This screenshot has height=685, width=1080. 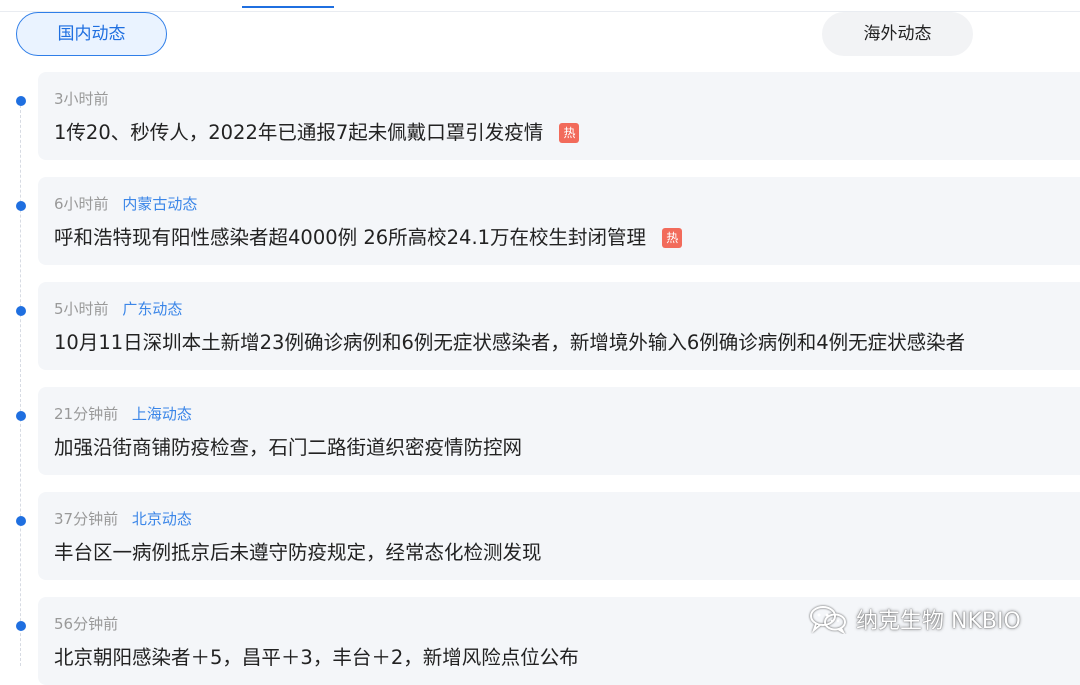 What do you see at coordinates (559, 536) in the screenshot?
I see `news-card: 37分钟前 北京动态 丰台区一病例抵京后未遵守防疫规定，经常态化检测发现` at bounding box center [559, 536].